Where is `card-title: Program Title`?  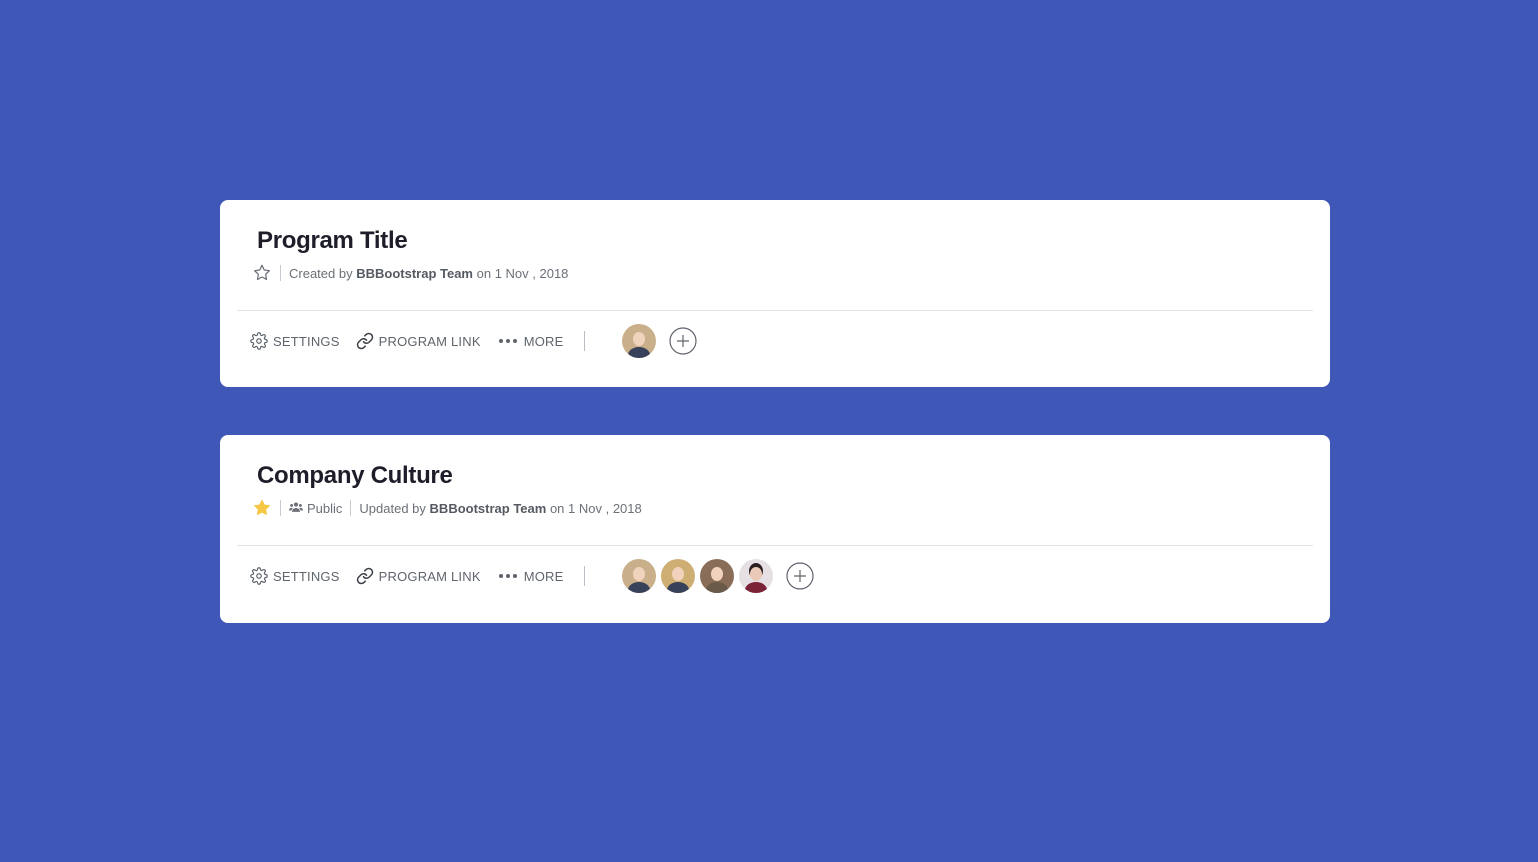
card-title: Program Title is located at coordinates (332, 240).